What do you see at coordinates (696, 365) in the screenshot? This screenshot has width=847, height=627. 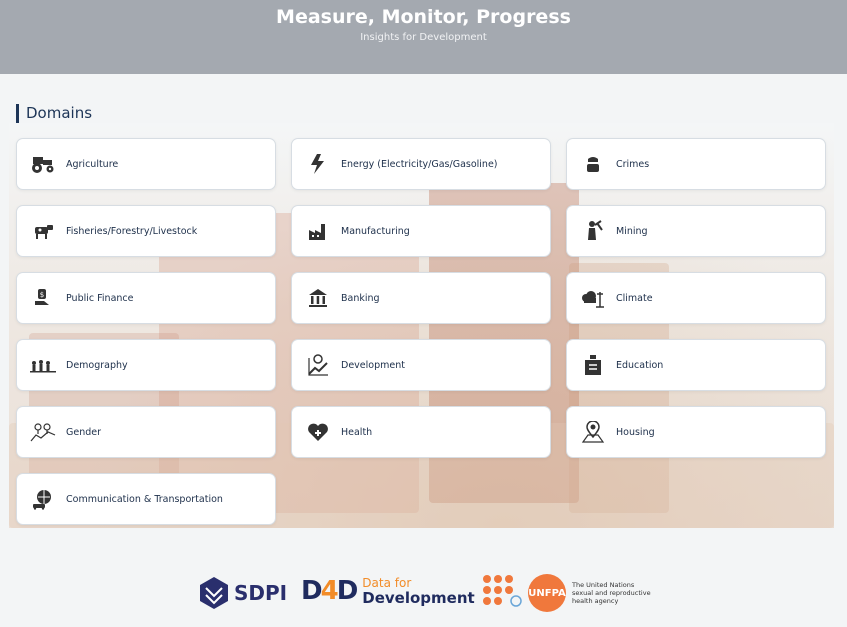 I see `domain-card-education: Education` at bounding box center [696, 365].